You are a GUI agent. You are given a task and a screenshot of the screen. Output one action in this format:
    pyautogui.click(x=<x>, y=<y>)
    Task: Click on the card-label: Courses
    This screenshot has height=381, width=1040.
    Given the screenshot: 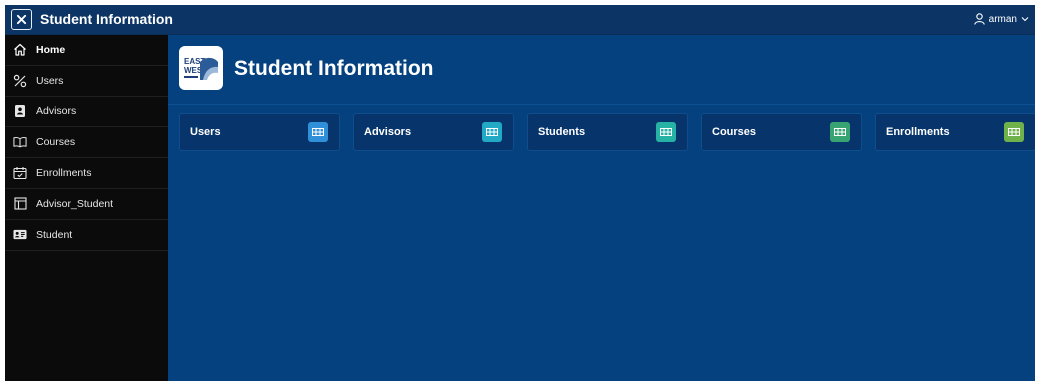 What is the action you would take?
    pyautogui.click(x=734, y=132)
    